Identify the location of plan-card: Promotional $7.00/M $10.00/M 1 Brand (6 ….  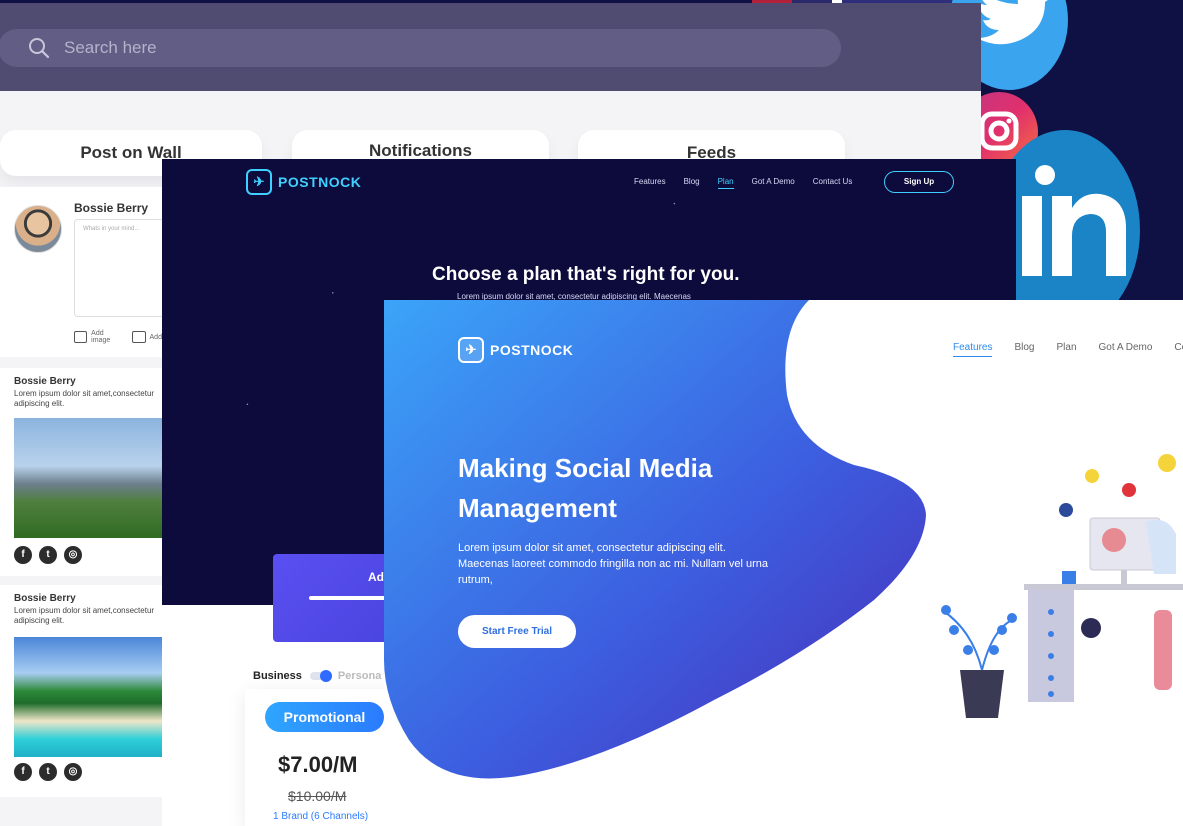
(325, 757).